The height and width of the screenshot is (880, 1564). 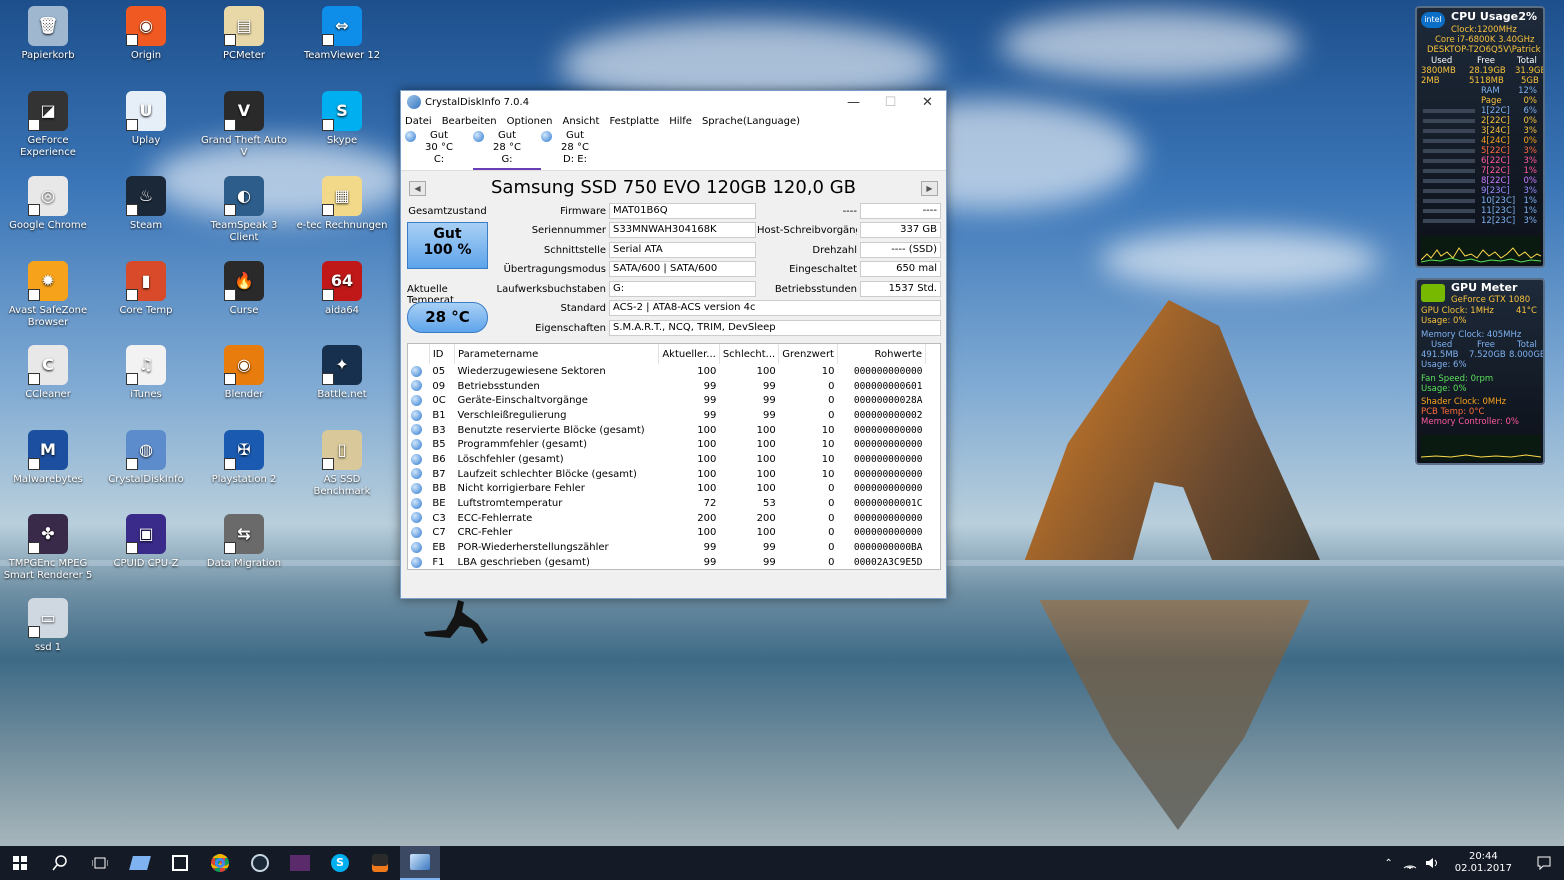 What do you see at coordinates (530, 121) in the screenshot?
I see `menu-item: Optionen` at bounding box center [530, 121].